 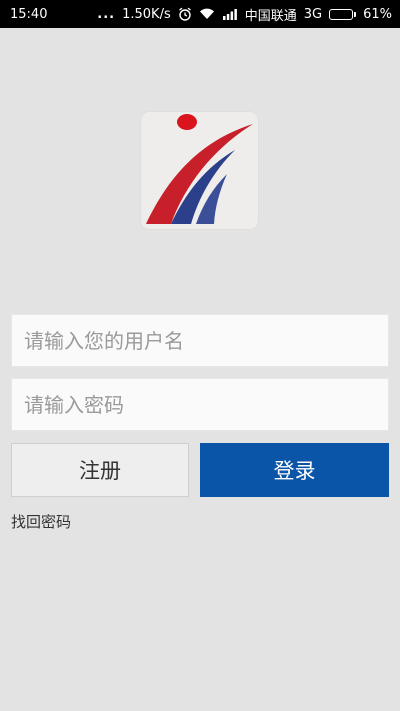 I want to click on username-input, so click(x=206, y=340).